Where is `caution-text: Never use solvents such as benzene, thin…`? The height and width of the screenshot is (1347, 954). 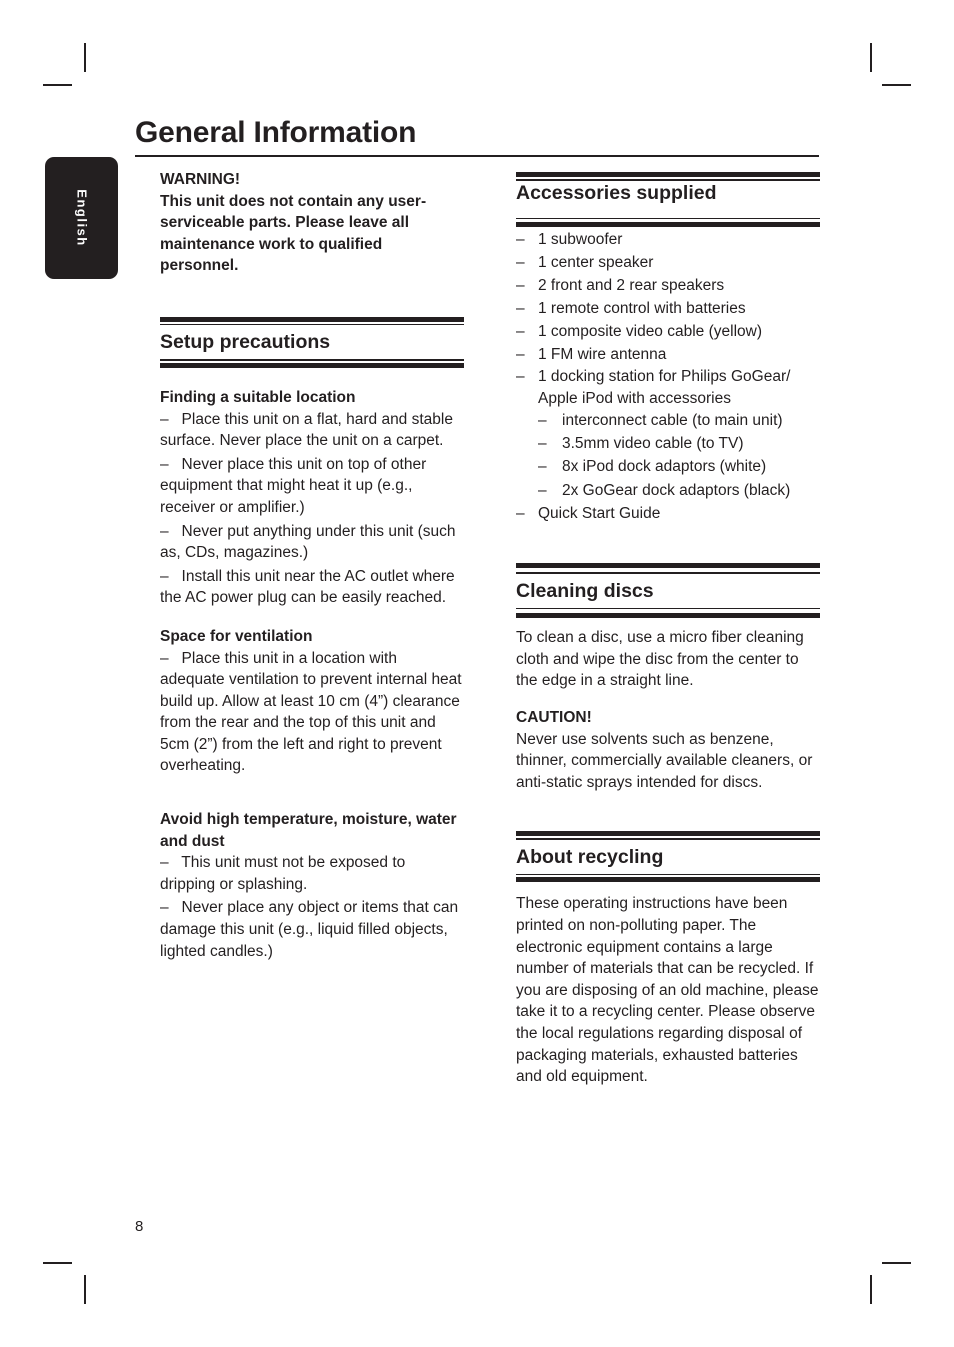 caution-text: Never use solvents such as benzene, thin… is located at coordinates (664, 760).